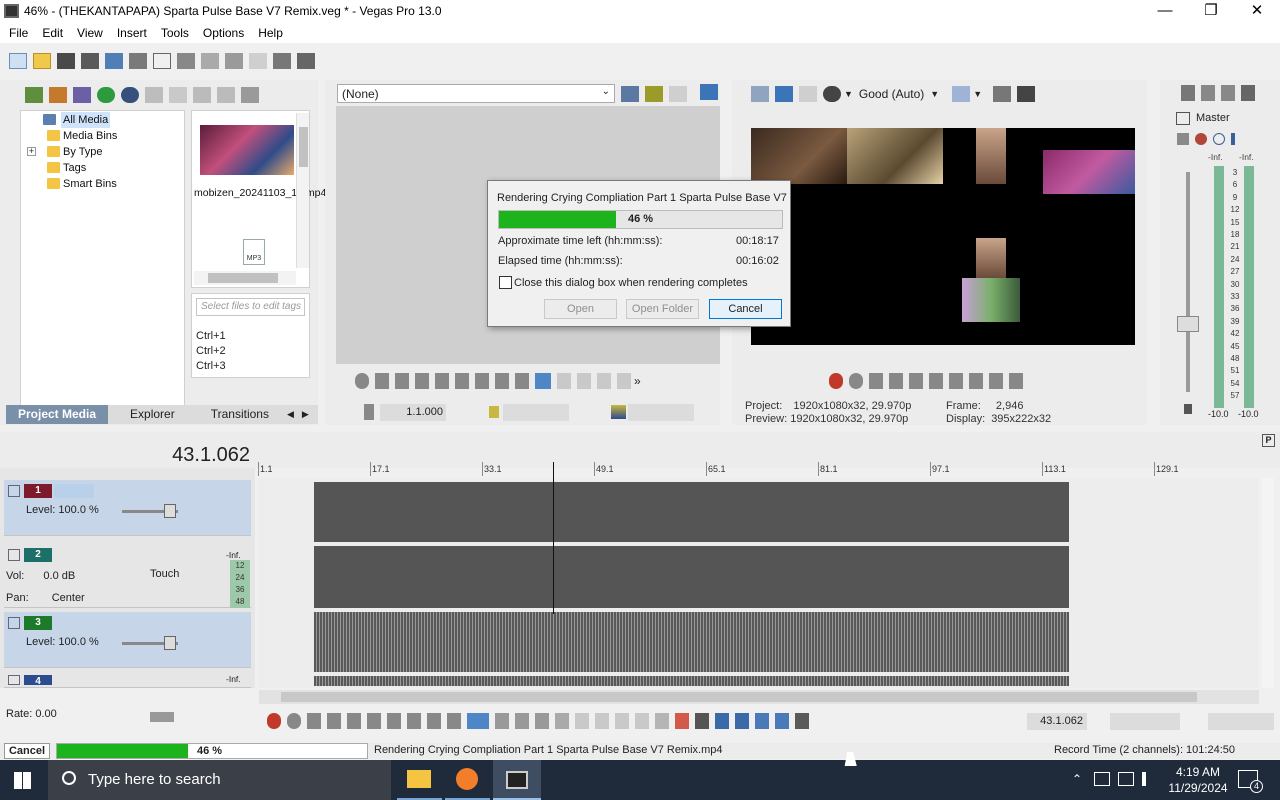 Image resolution: width=1280 pixels, height=800 pixels. Describe the element at coordinates (654, 94) in the screenshot. I see `trimmer-fx-icon` at that location.